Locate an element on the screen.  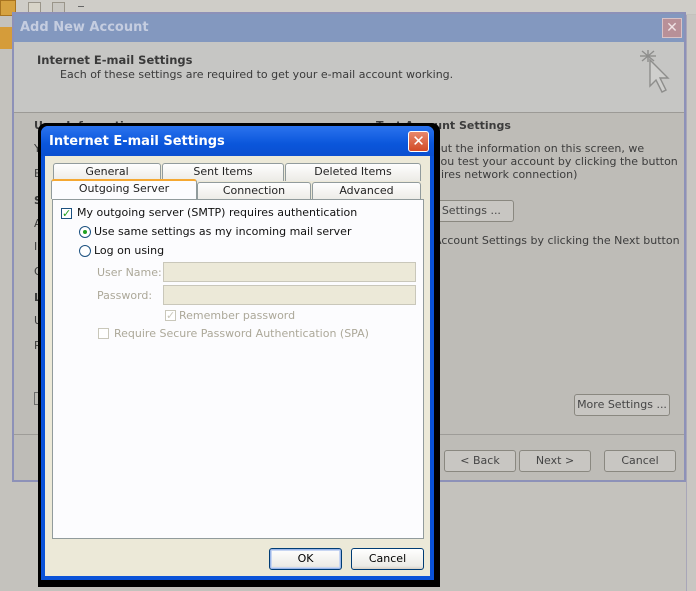
tab-deleted-items: Deleted Items is located at coordinates (353, 172).